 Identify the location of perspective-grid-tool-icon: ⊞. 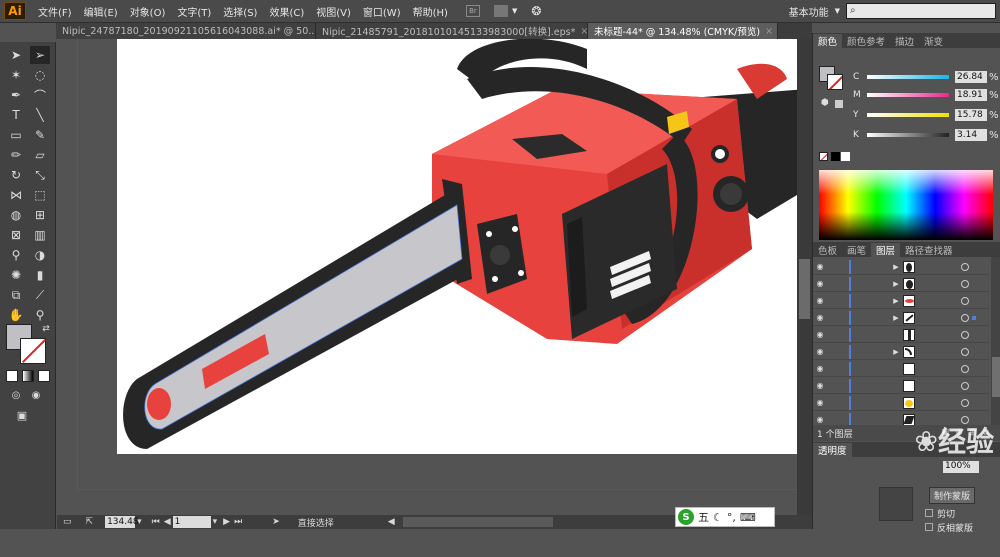
(40, 215).